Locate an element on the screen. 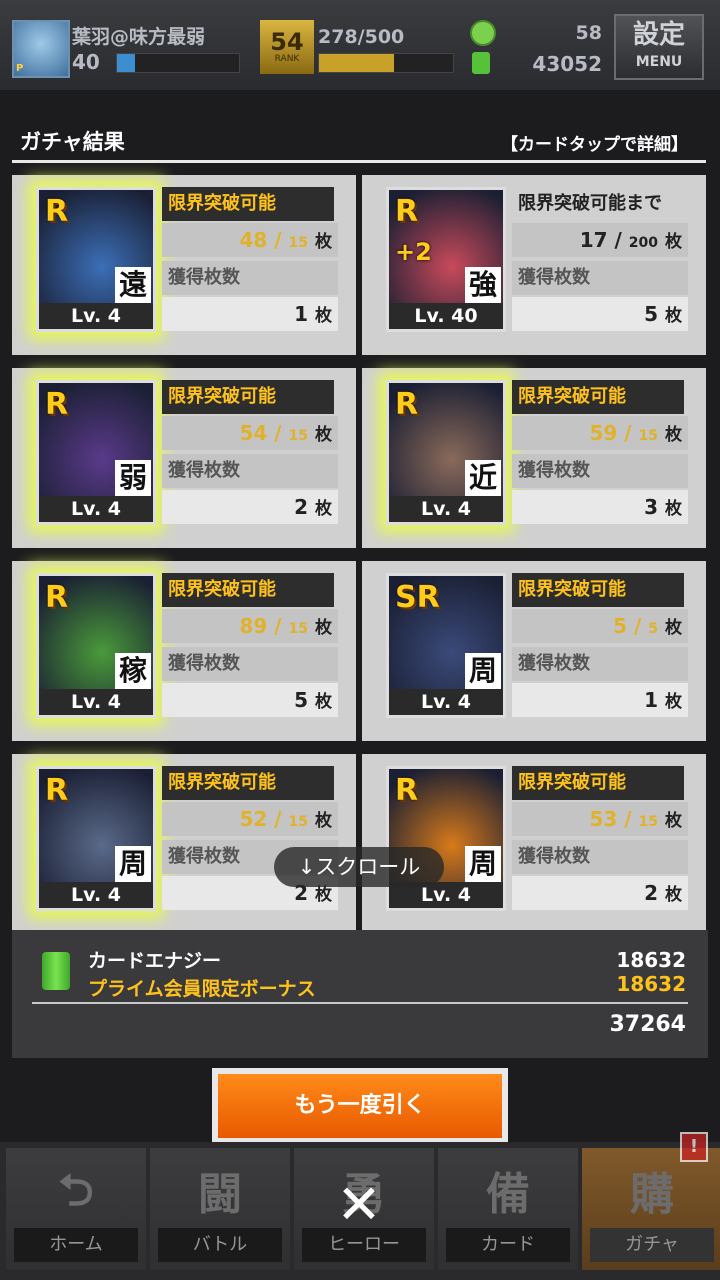 The width and height of the screenshot is (720, 1280). coin-icon is located at coordinates (483, 33).